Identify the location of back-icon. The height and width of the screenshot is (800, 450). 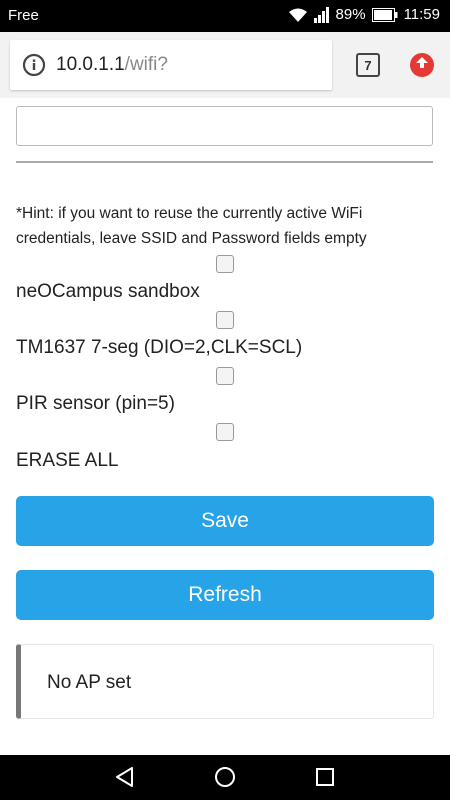
(125, 777).